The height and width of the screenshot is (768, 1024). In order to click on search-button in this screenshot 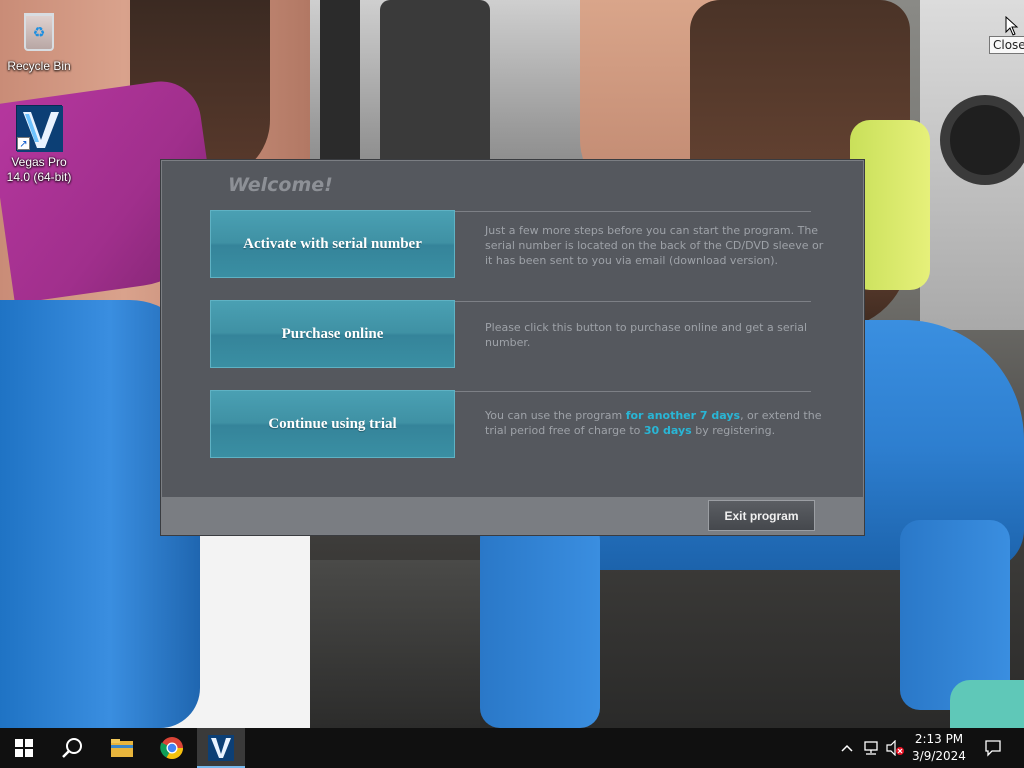, I will do `click(72, 748)`.